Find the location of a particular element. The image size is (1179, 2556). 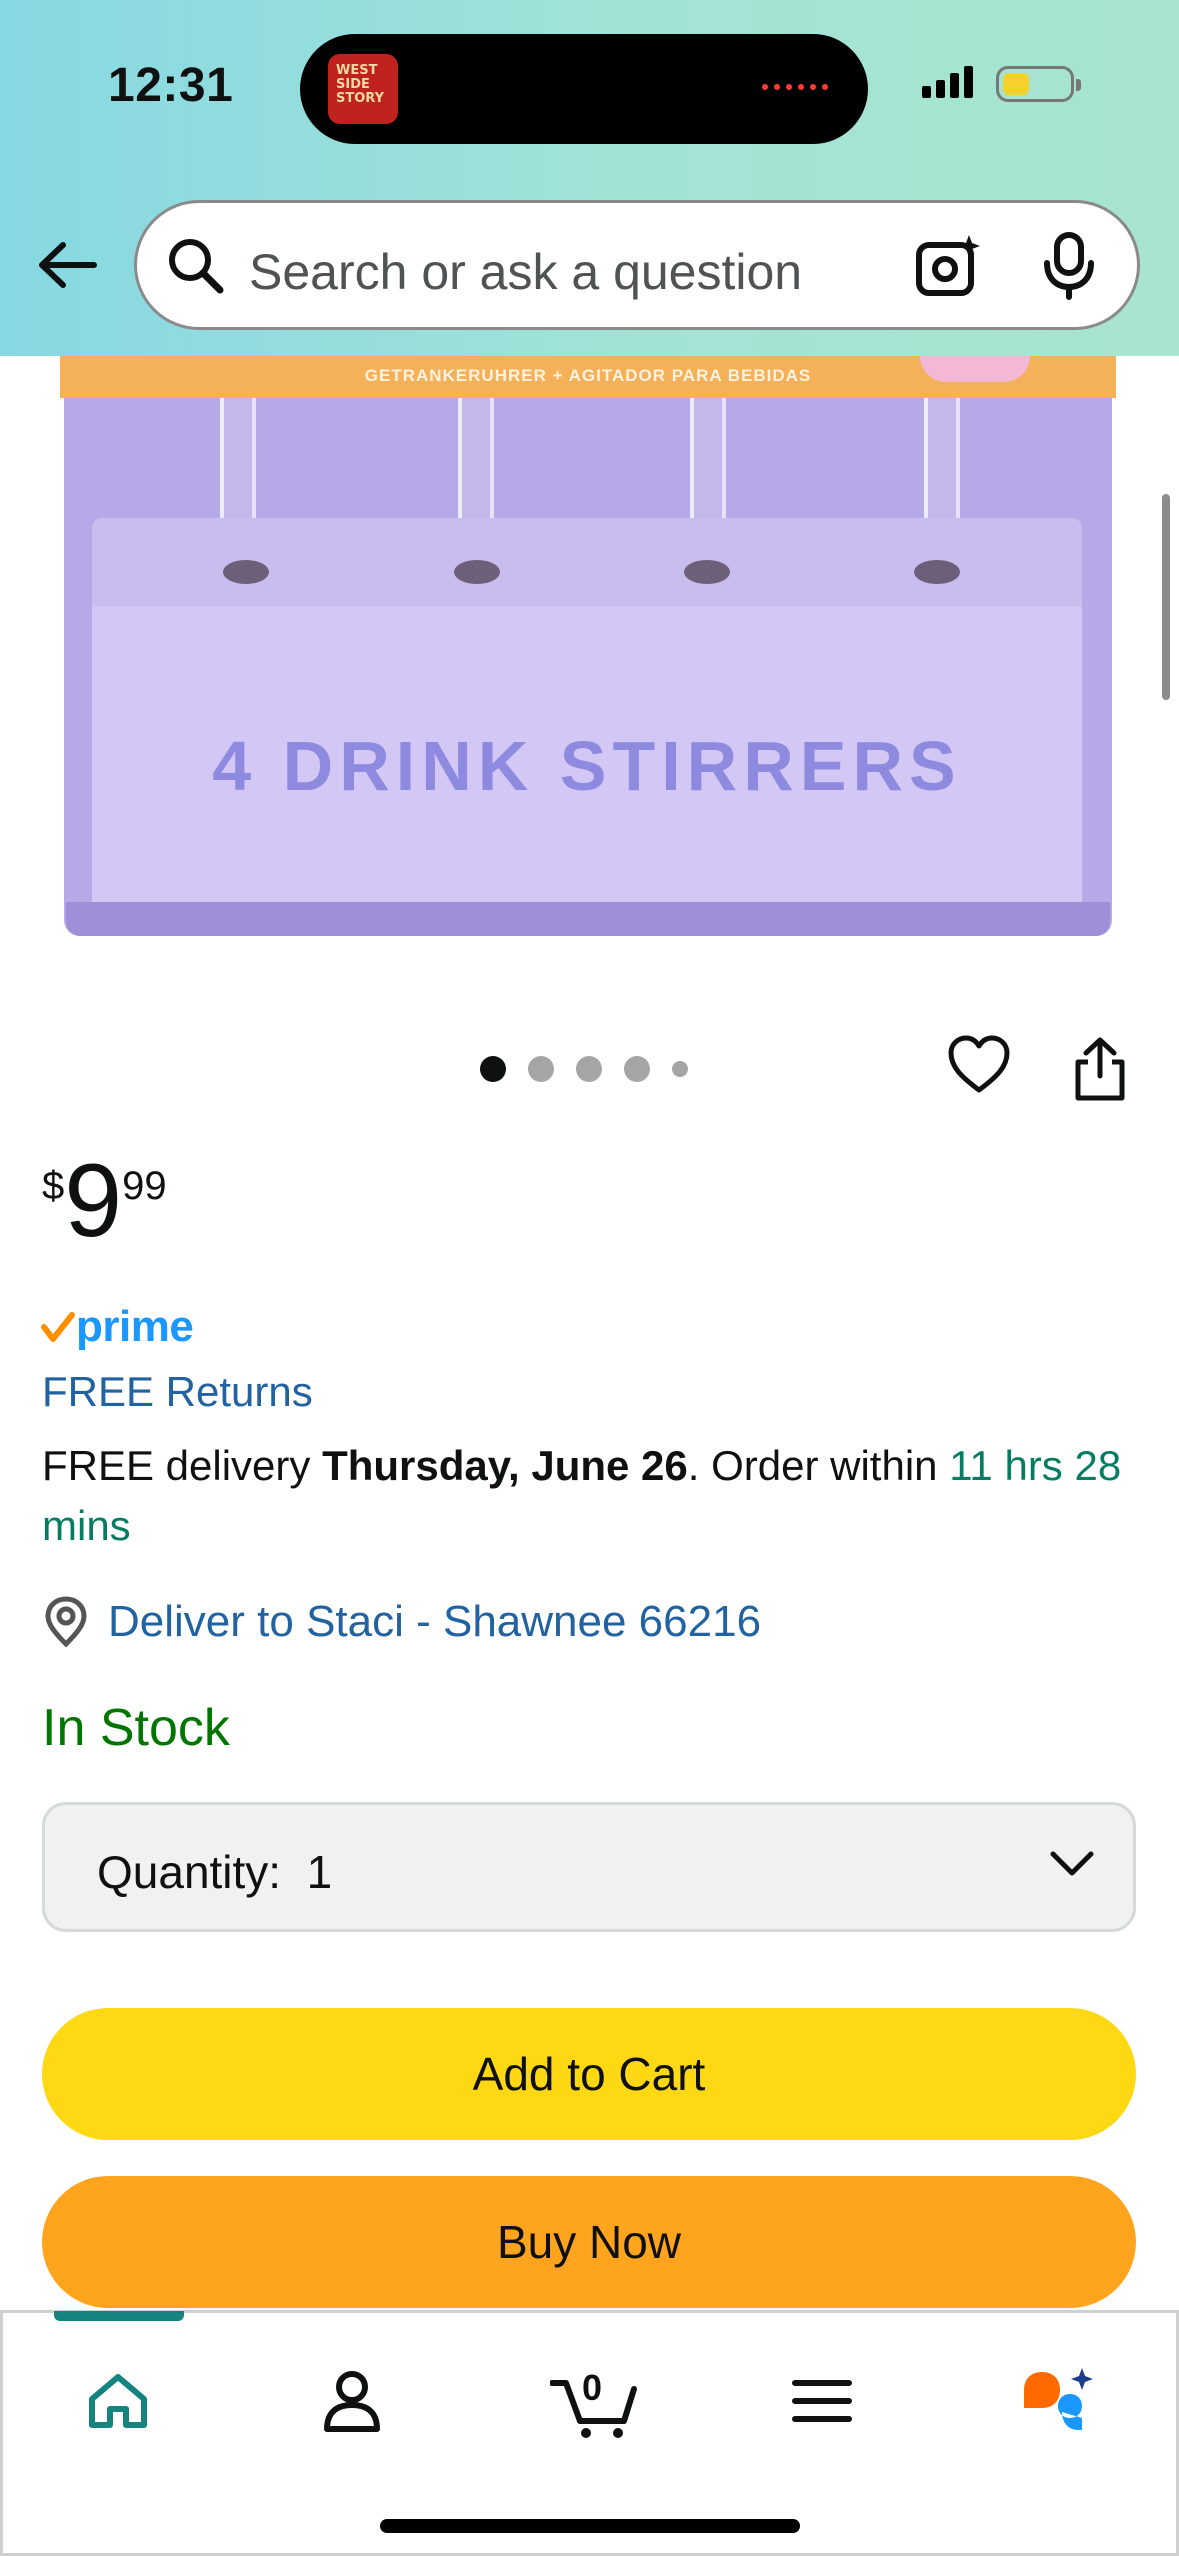

nav-menu is located at coordinates (822, 2401).